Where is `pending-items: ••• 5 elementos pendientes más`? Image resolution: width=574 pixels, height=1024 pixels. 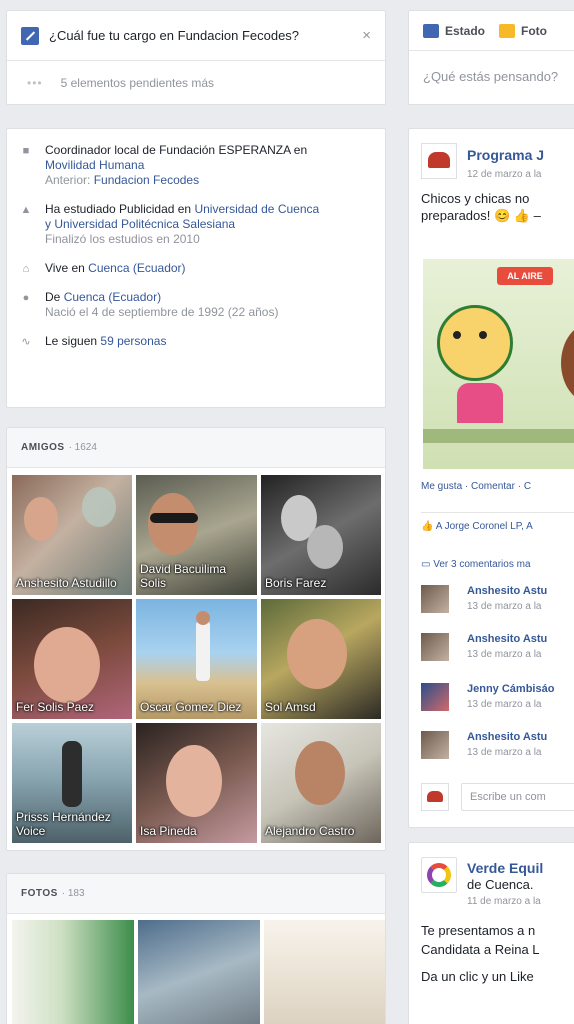
pending-items: ••• 5 elementos pendientes más is located at coordinates (196, 82).